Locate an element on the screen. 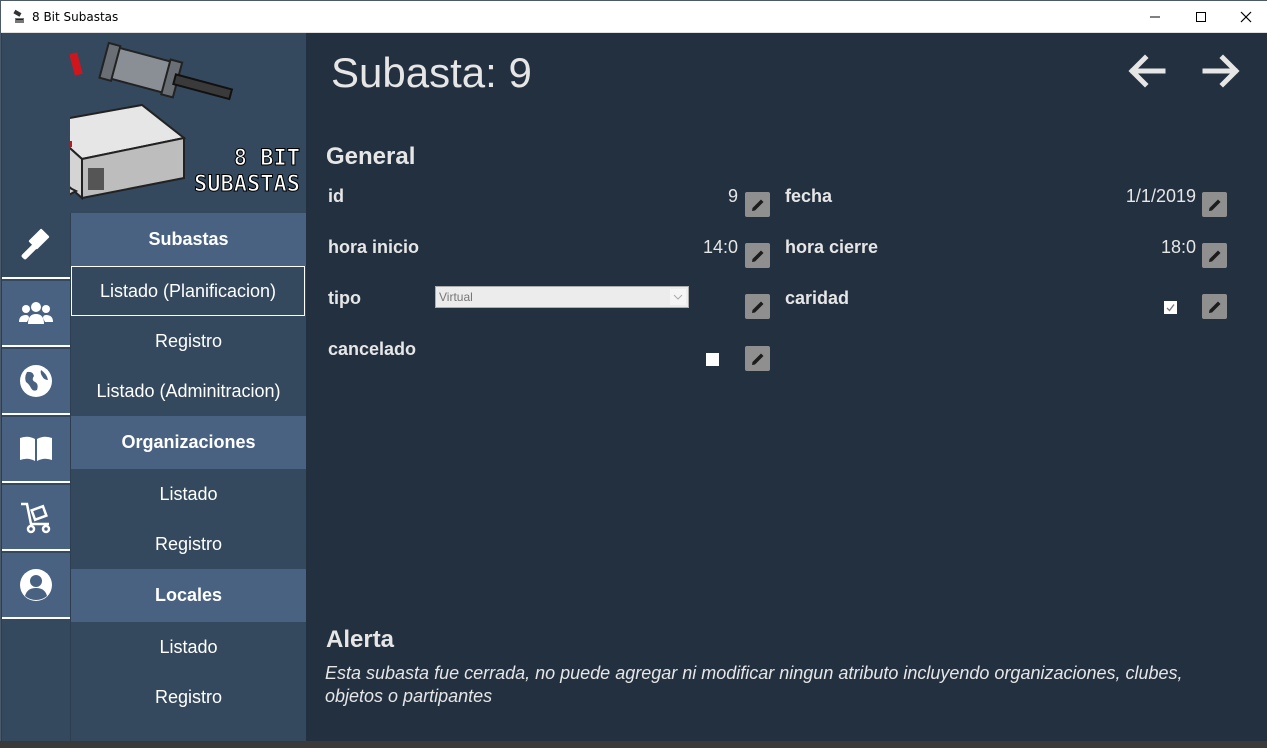  alert-title: Alerta is located at coordinates (360, 639).